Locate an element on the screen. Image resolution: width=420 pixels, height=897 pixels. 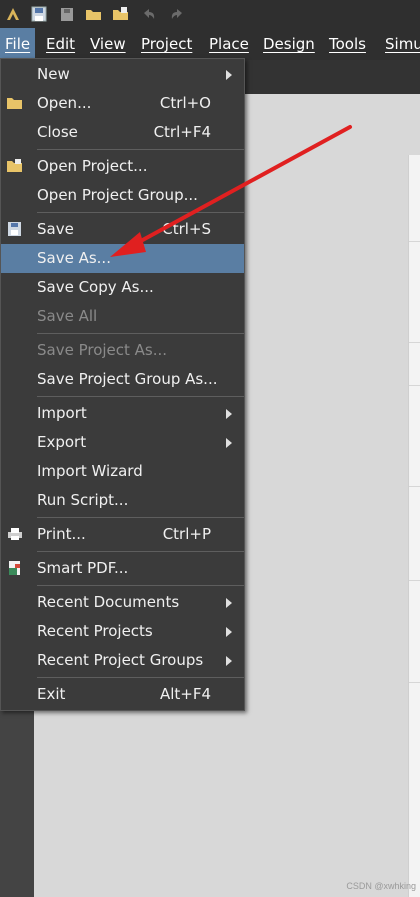
menu-item-save: Save Ctrl+S is located at coordinates (122, 229).